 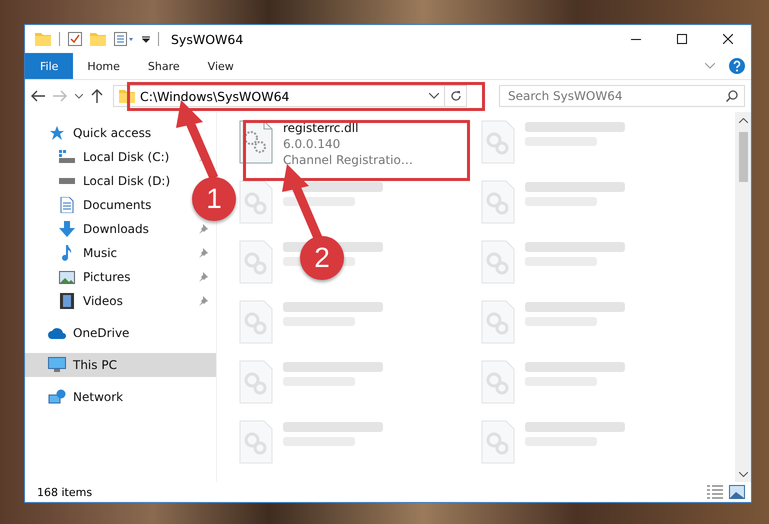 What do you see at coordinates (120, 277) in the screenshot?
I see `nav-item: Pictures` at bounding box center [120, 277].